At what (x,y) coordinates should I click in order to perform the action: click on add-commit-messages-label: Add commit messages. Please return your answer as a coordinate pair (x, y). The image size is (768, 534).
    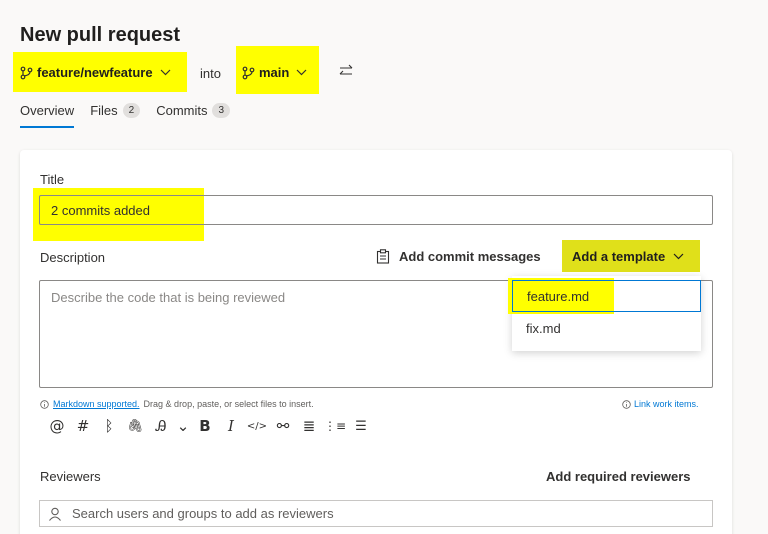
    Looking at the image, I should click on (470, 256).